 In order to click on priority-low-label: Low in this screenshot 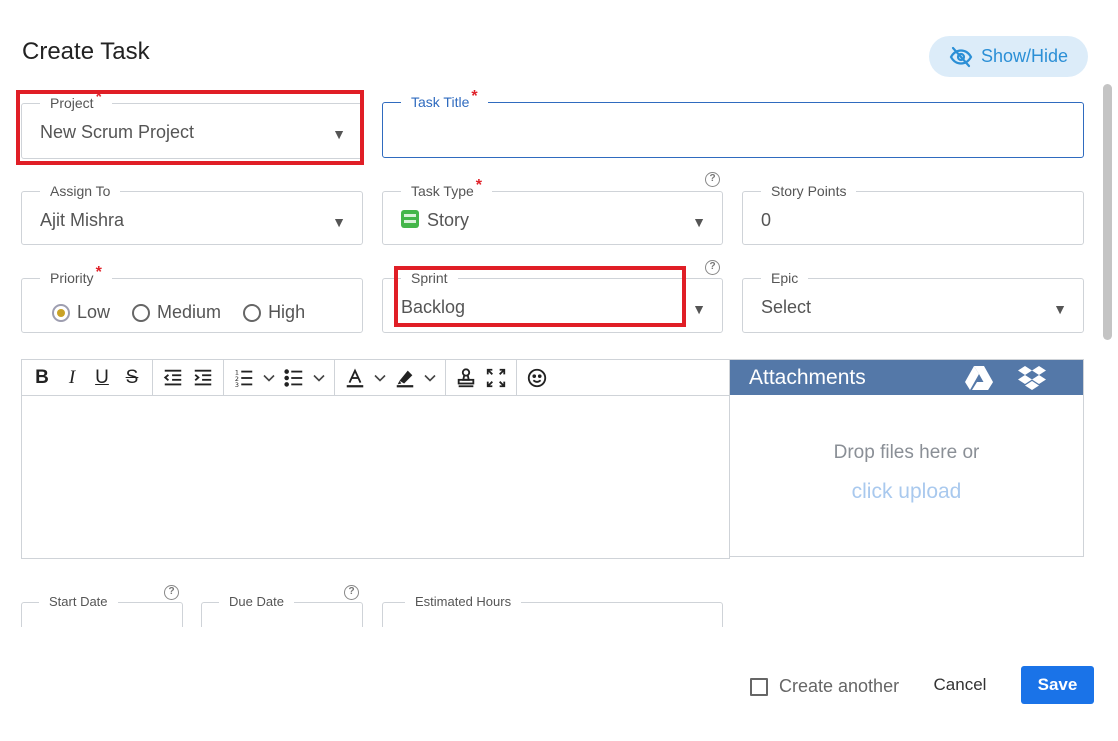, I will do `click(94, 312)`.